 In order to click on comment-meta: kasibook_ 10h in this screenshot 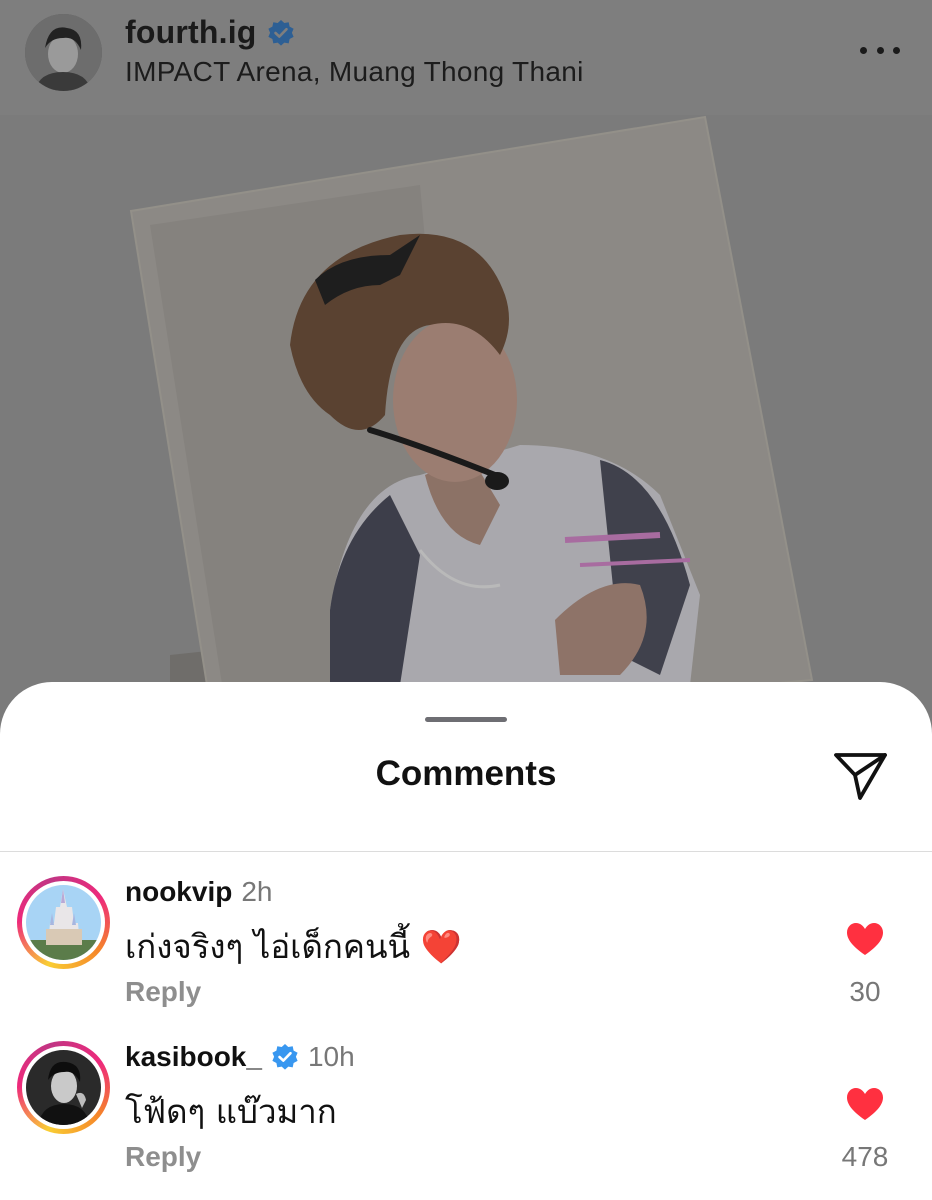, I will do `click(240, 1057)`.